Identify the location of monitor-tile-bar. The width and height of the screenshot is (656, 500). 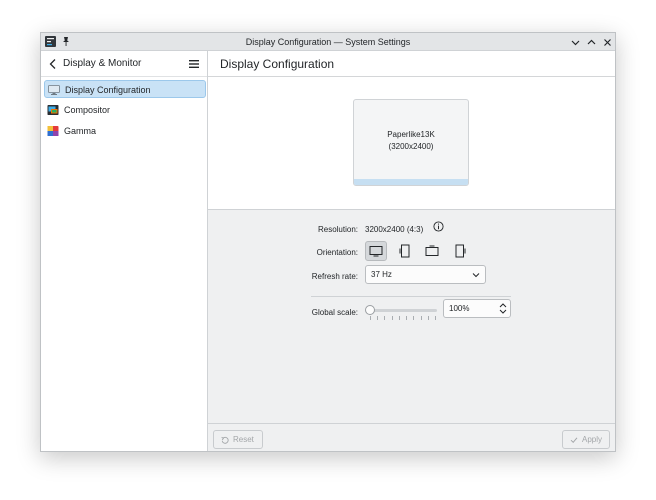
(411, 182).